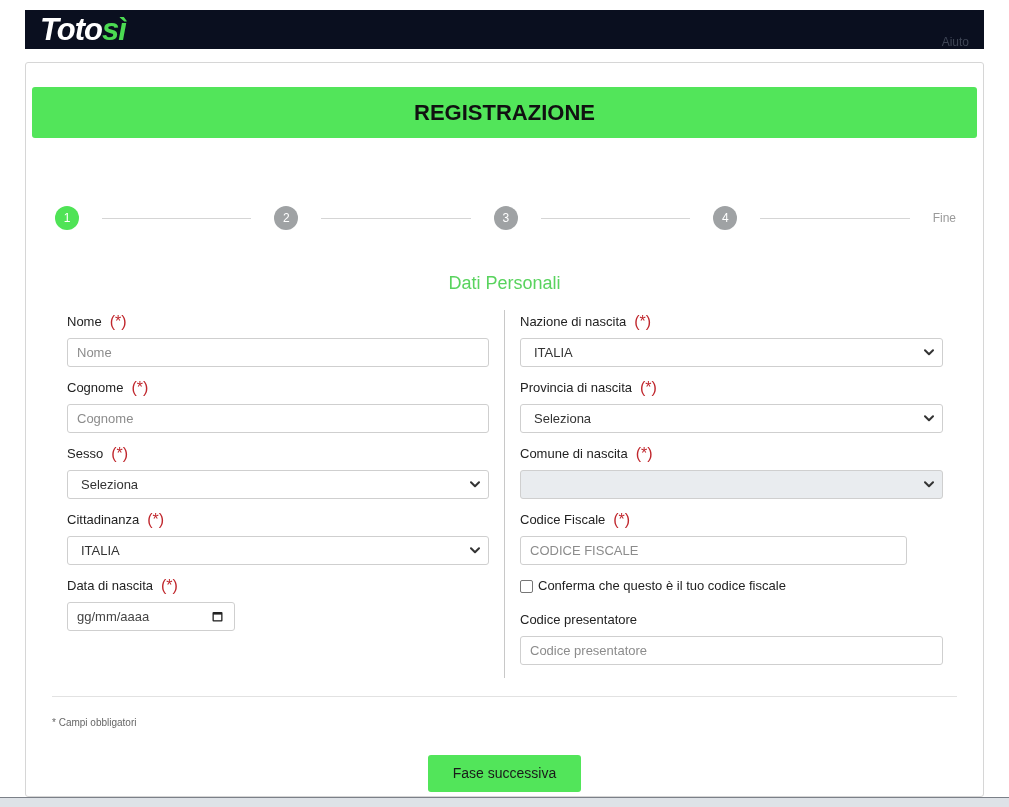 Image resolution: width=1009 pixels, height=807 pixels. Describe the element at coordinates (67, 218) in the screenshot. I see `step-indicator: 1` at that location.